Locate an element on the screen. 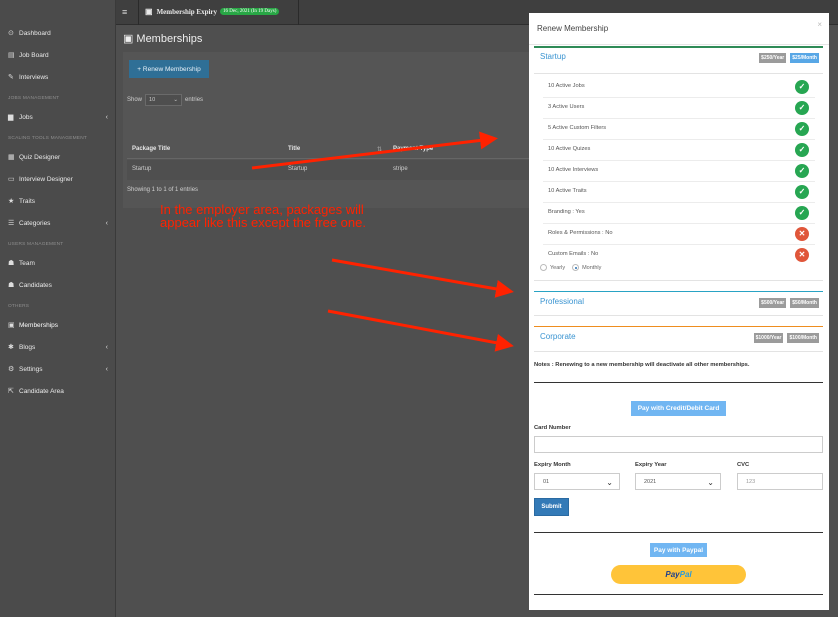 This screenshot has height=617, width=838. paypal-checkout-button: Pay Pal is located at coordinates (678, 574).